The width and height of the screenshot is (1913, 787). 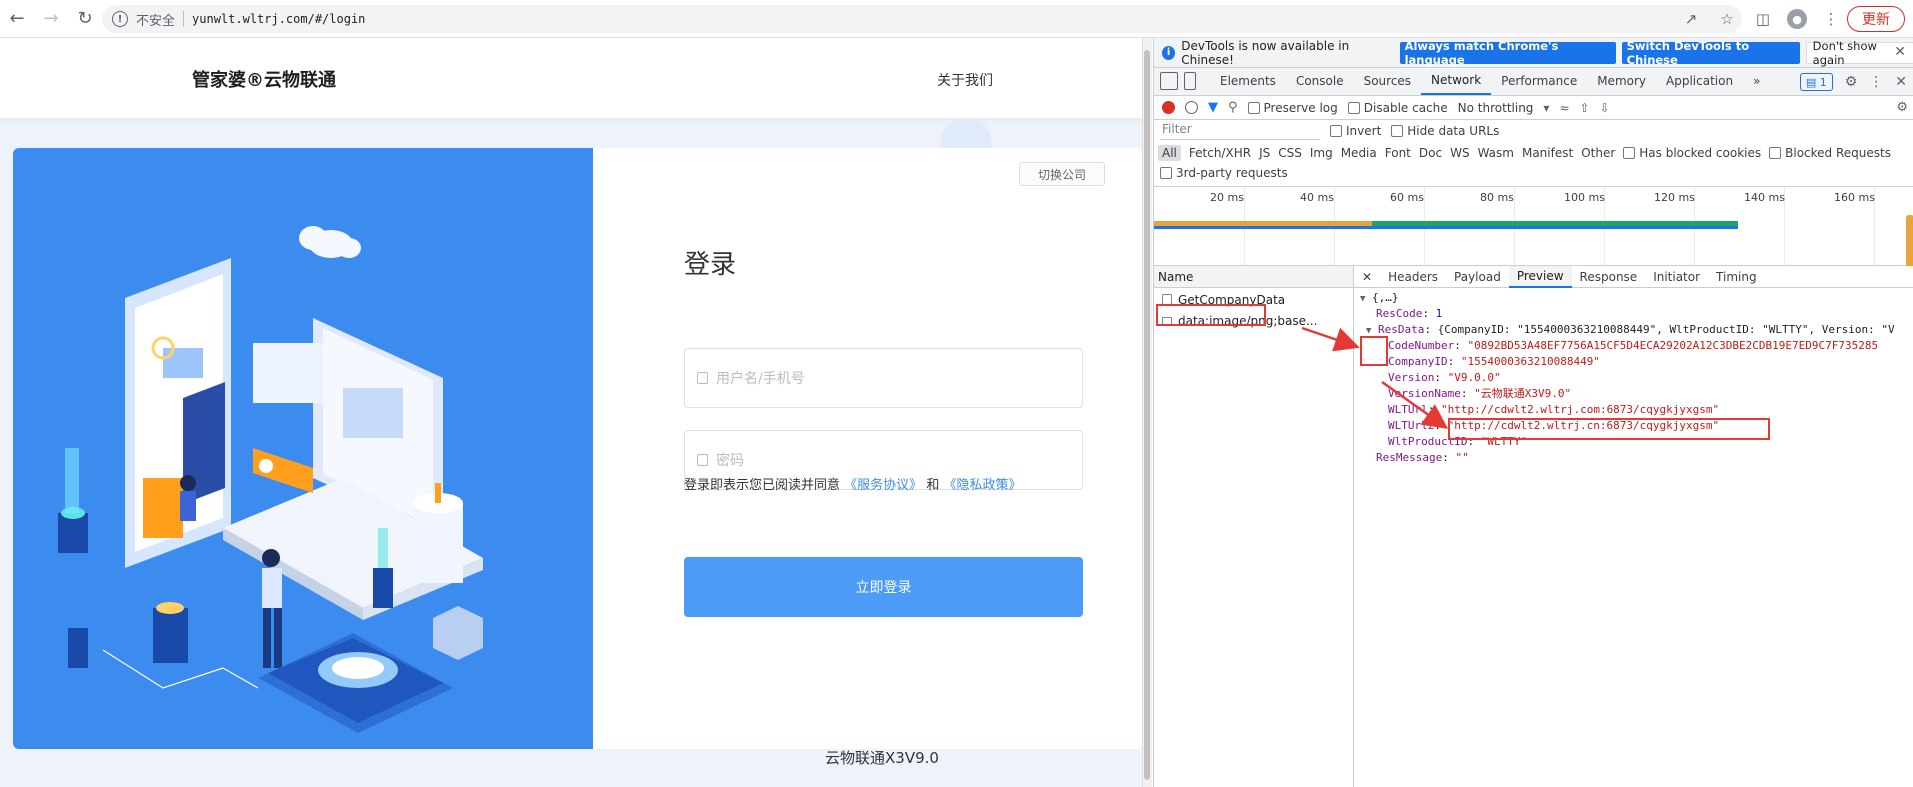 What do you see at coordinates (1539, 81) in the screenshot?
I see `tab-performance: Performance` at bounding box center [1539, 81].